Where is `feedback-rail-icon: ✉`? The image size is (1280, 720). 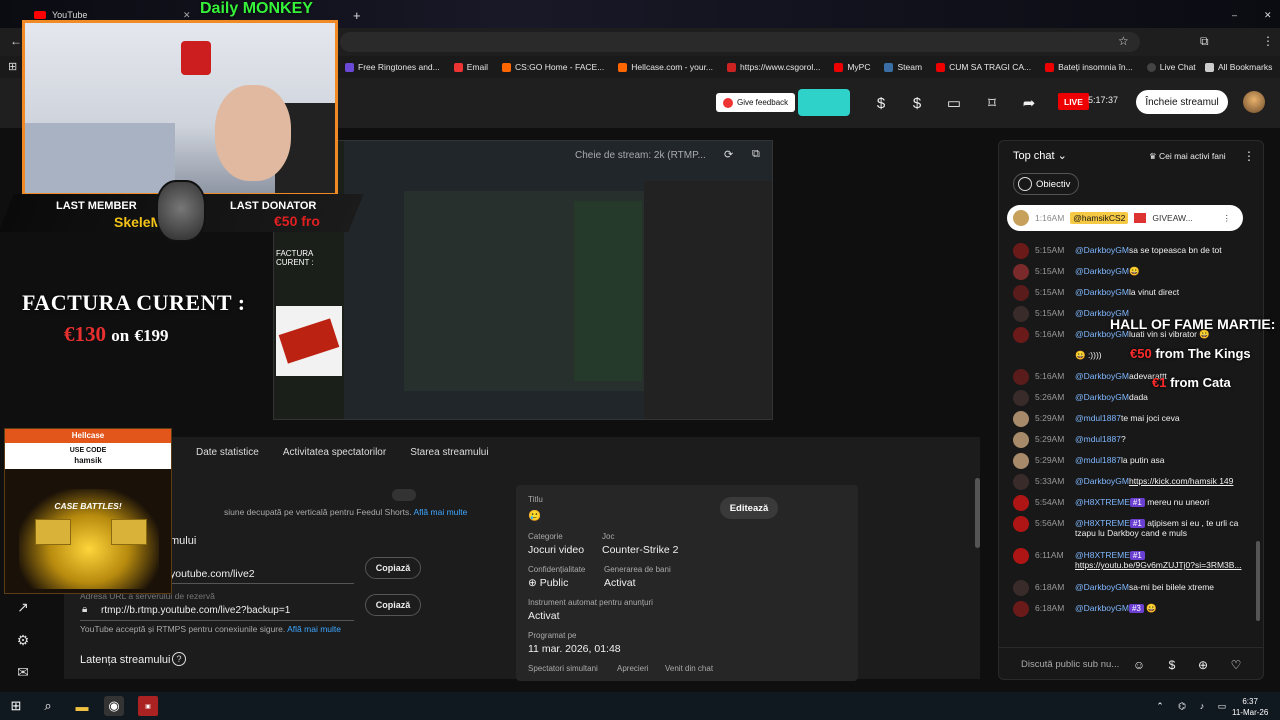 feedback-rail-icon: ✉ is located at coordinates (23, 672).